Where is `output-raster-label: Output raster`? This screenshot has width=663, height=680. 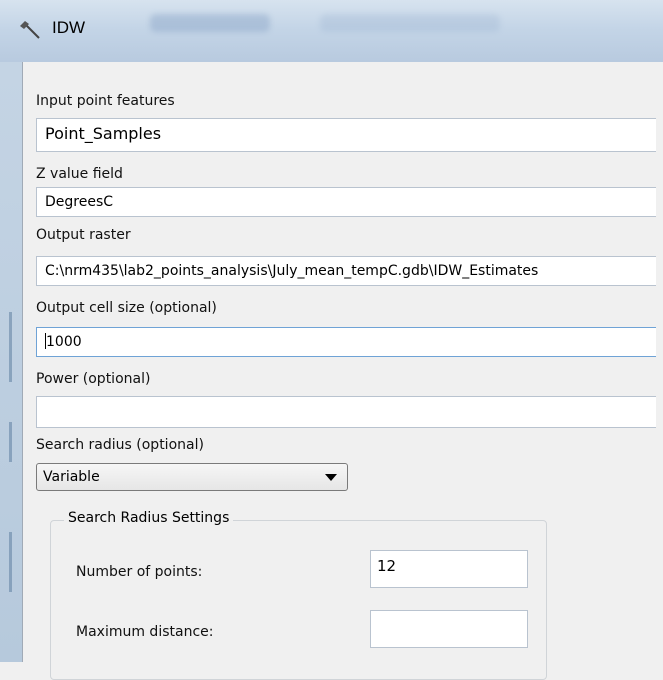
output-raster-label: Output raster is located at coordinates (83, 235).